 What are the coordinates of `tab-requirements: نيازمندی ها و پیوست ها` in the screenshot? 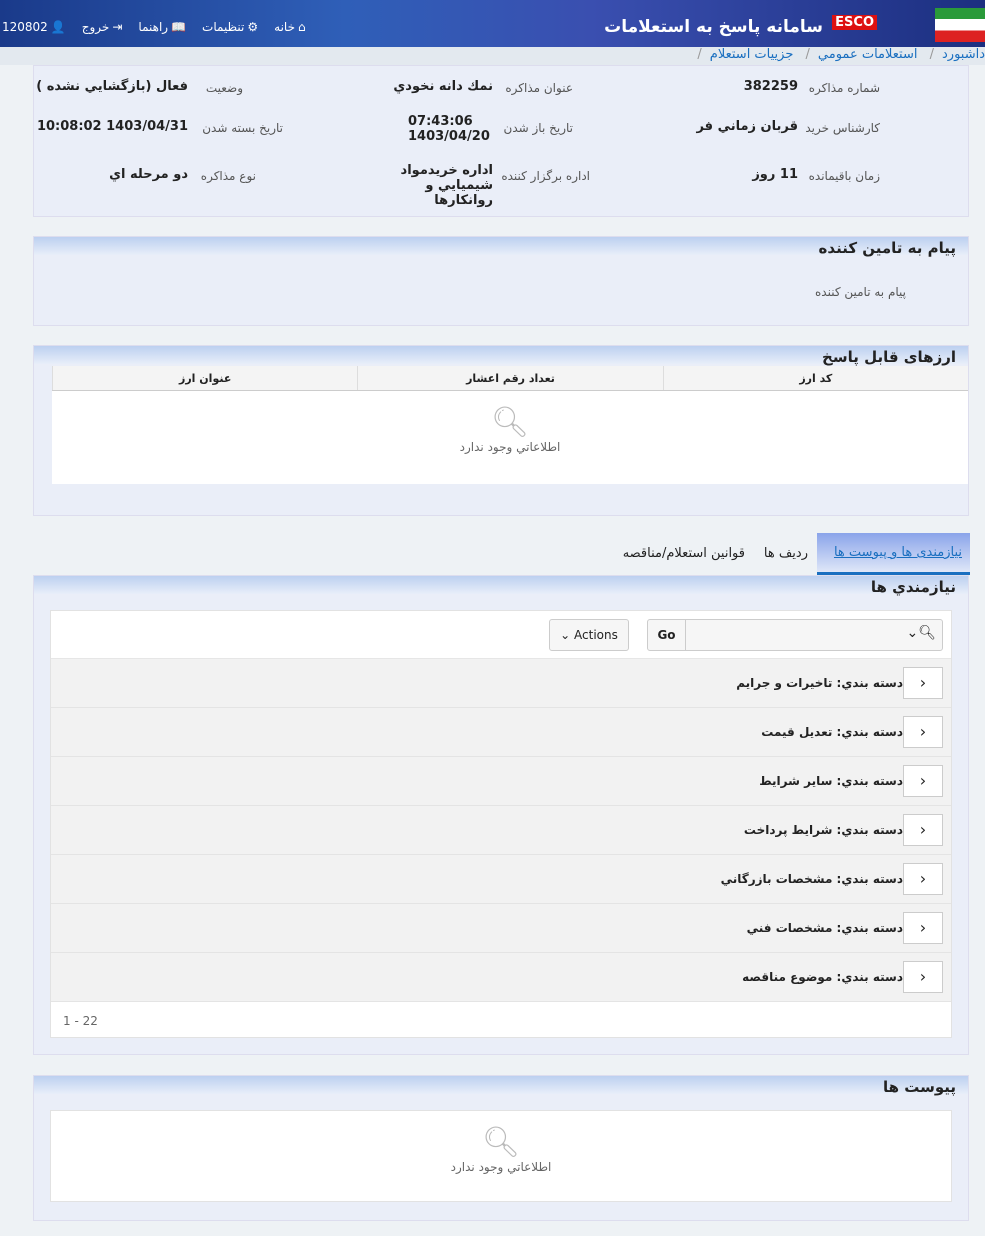 It's located at (893, 554).